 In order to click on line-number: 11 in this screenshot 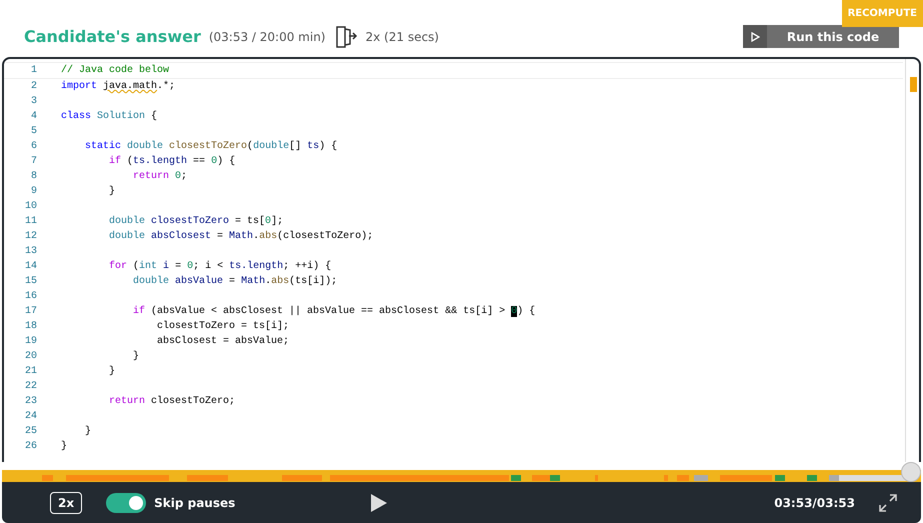, I will do `click(30, 222)`.